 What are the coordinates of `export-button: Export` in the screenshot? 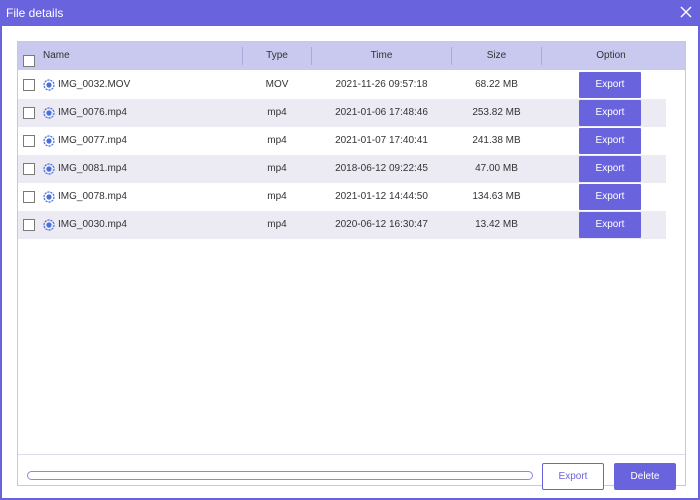 It's located at (573, 476).